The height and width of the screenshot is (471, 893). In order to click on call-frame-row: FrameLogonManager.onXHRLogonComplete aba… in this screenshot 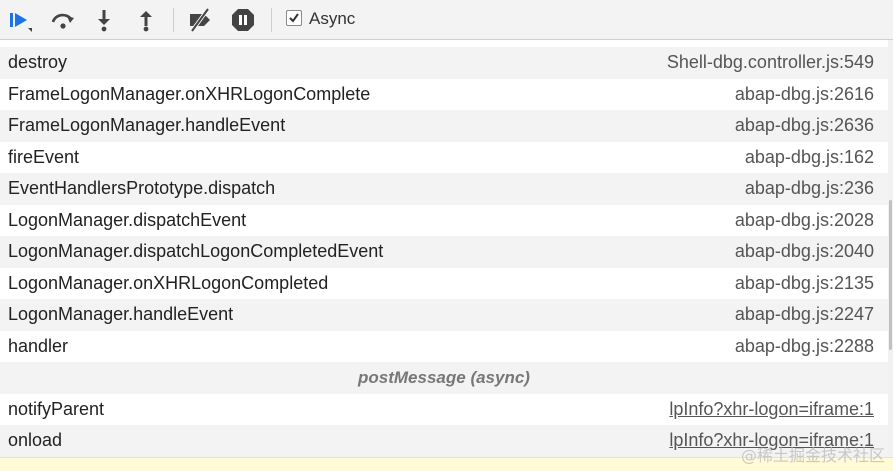, I will do `click(444, 95)`.